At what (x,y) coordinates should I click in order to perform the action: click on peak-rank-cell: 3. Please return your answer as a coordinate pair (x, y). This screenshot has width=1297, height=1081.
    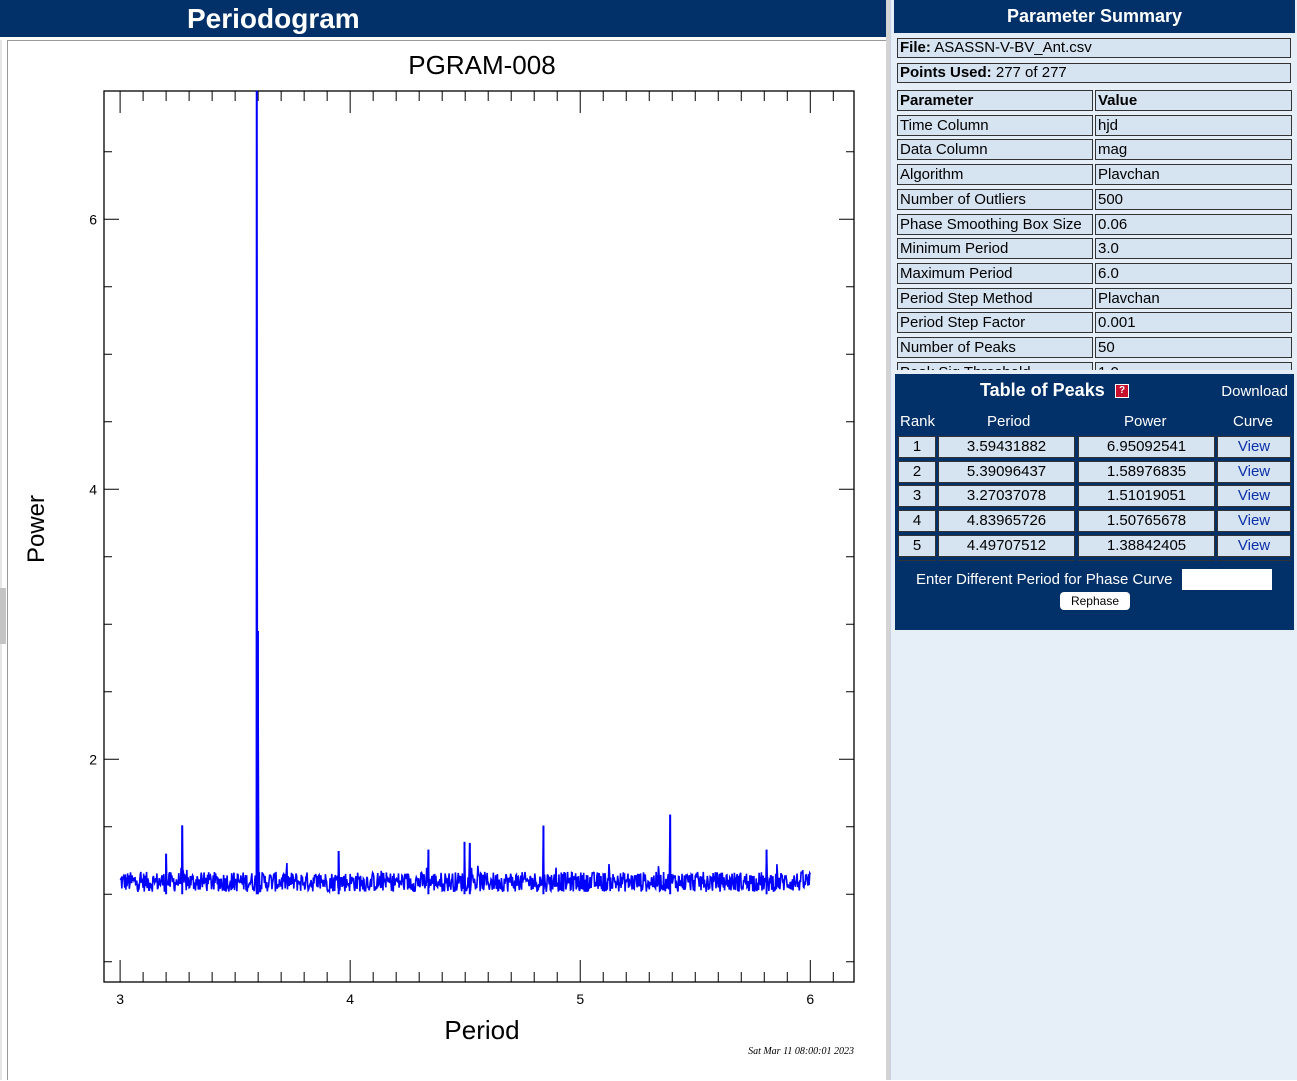
    Looking at the image, I should click on (917, 496).